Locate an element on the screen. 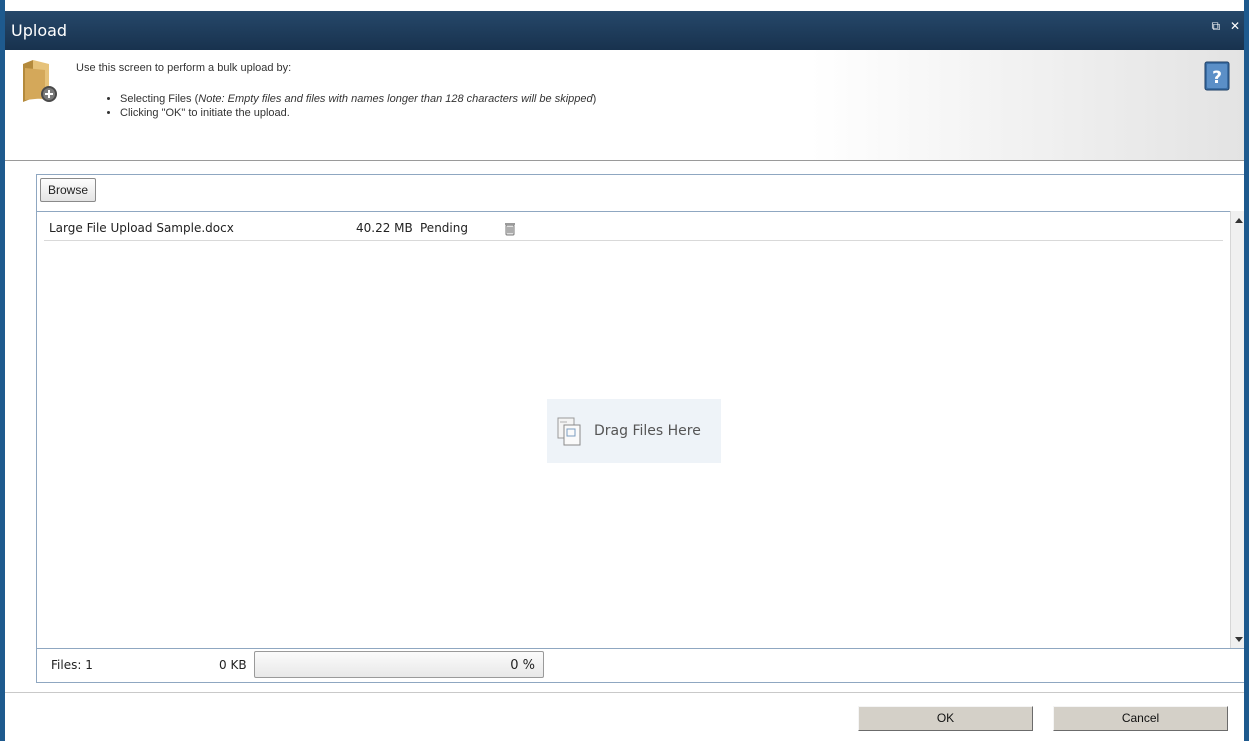 This screenshot has height=741, width=1249. window-controls: ⧉ ✕ is located at coordinates (1223, 26).